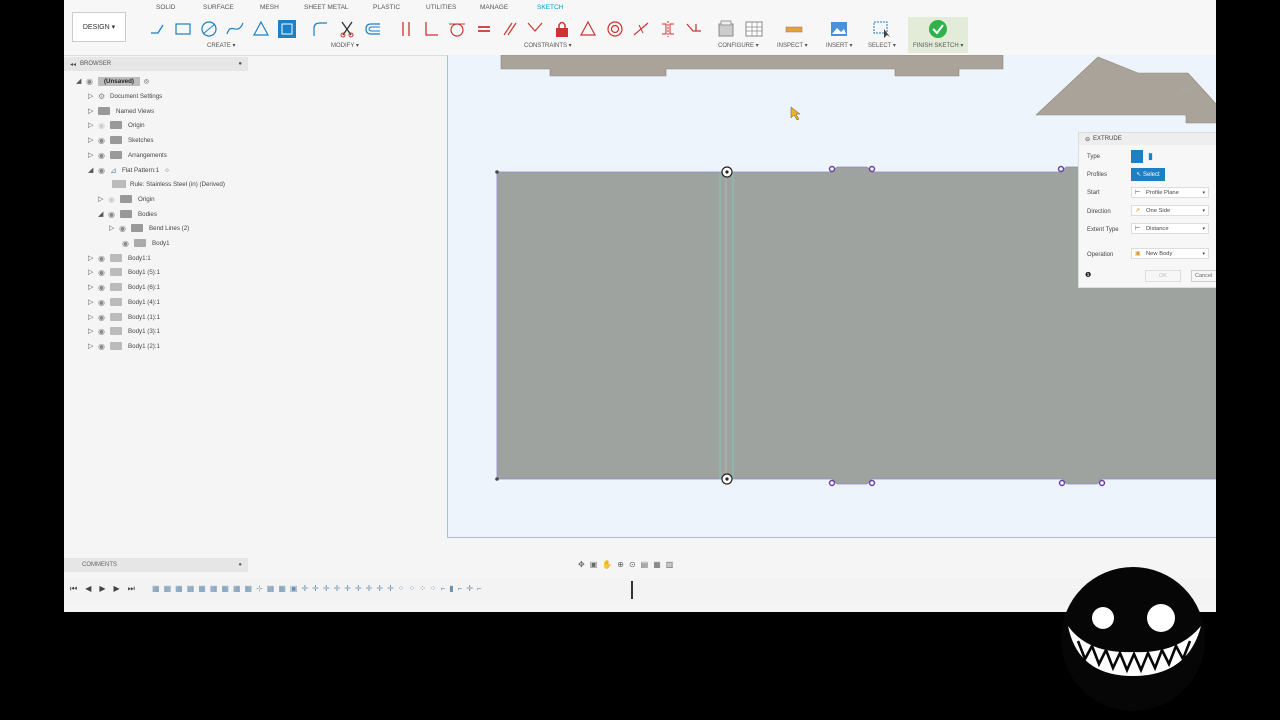 The width and height of the screenshot is (1280, 720). Describe the element at coordinates (373, 29) in the screenshot. I see `offset-tool-icon` at that location.